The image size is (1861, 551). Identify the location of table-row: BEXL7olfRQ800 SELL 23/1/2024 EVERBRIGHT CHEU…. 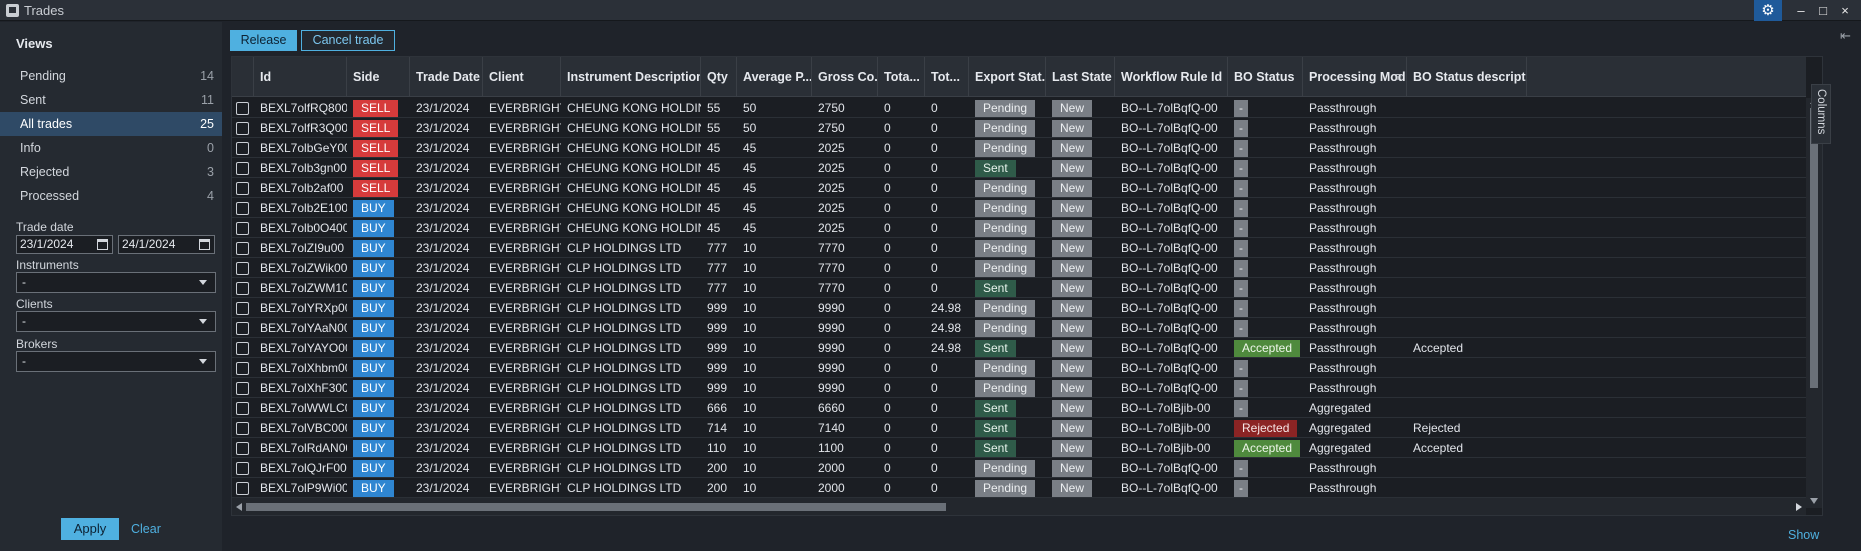
(1019, 108).